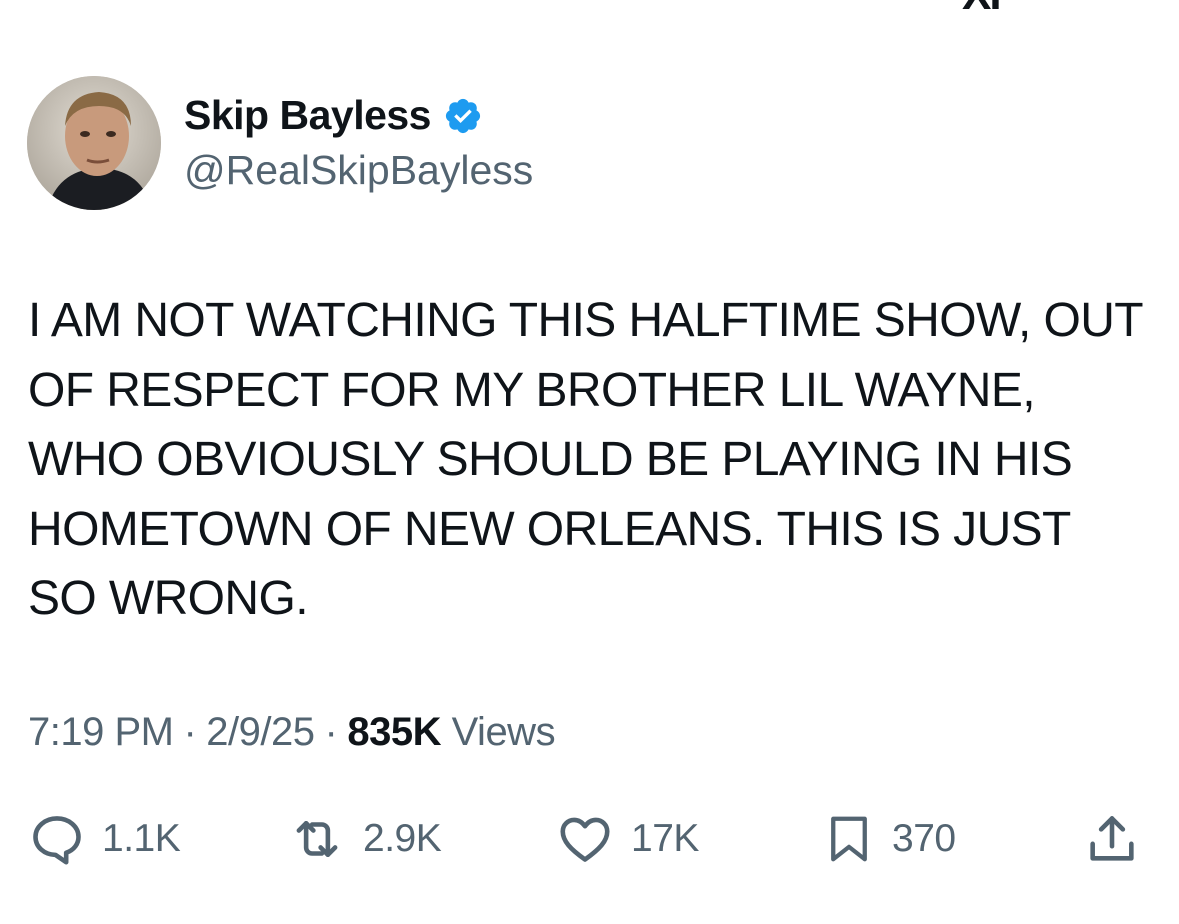 Image resolution: width=1179 pixels, height=924 pixels. I want to click on author-handle: @RealSkipBayless, so click(358, 170).